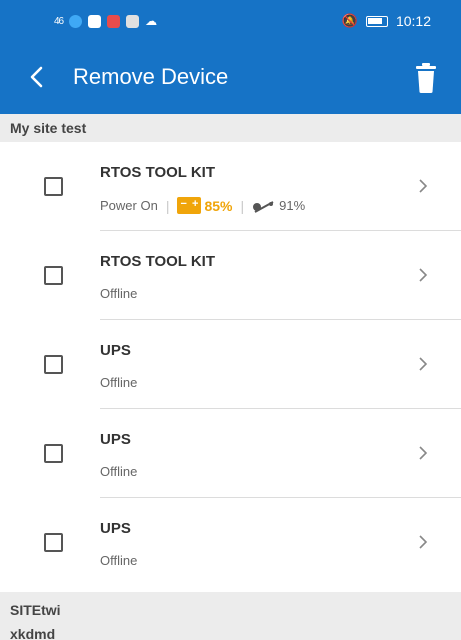 The height and width of the screenshot is (640, 461). What do you see at coordinates (151, 76) in the screenshot?
I see `page-title: Remove Device` at bounding box center [151, 76].